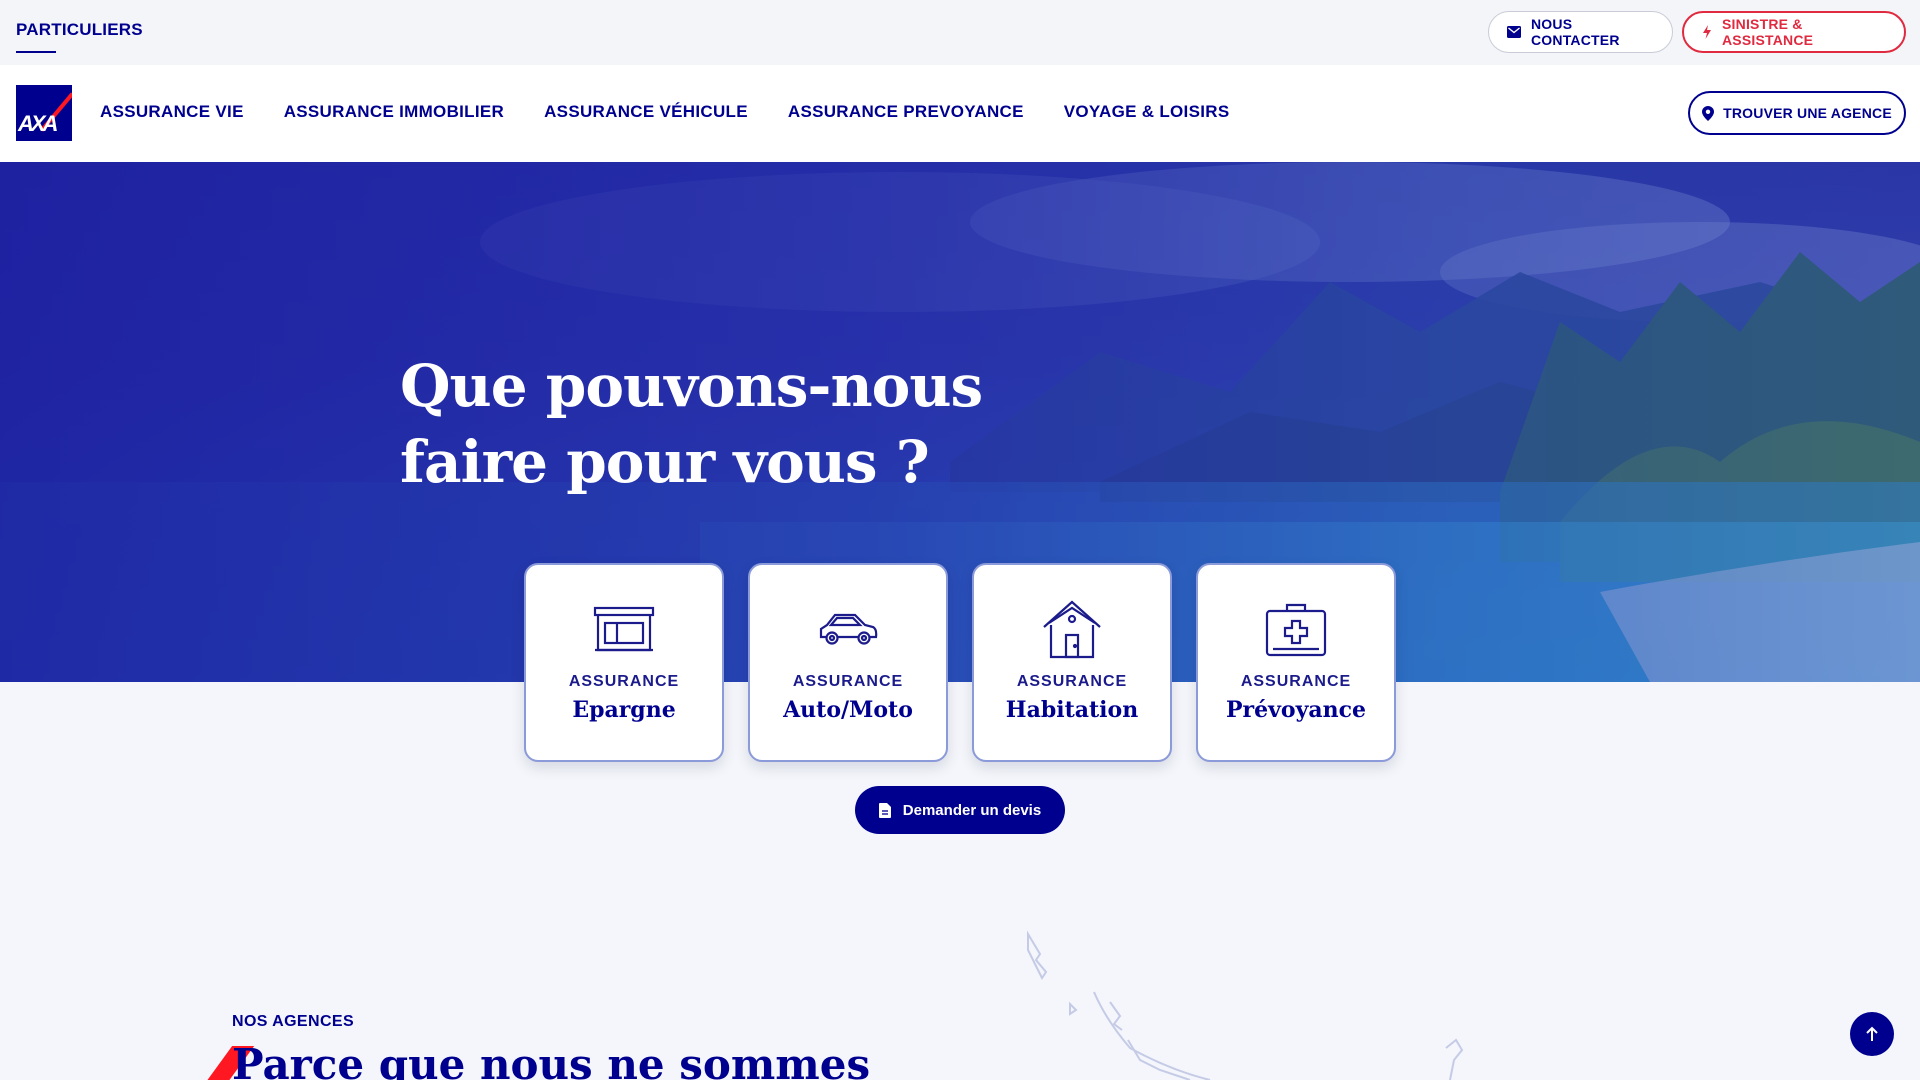 The image size is (1920, 1080). Describe the element at coordinates (624, 710) in the screenshot. I see `card-title: Epargne` at that location.